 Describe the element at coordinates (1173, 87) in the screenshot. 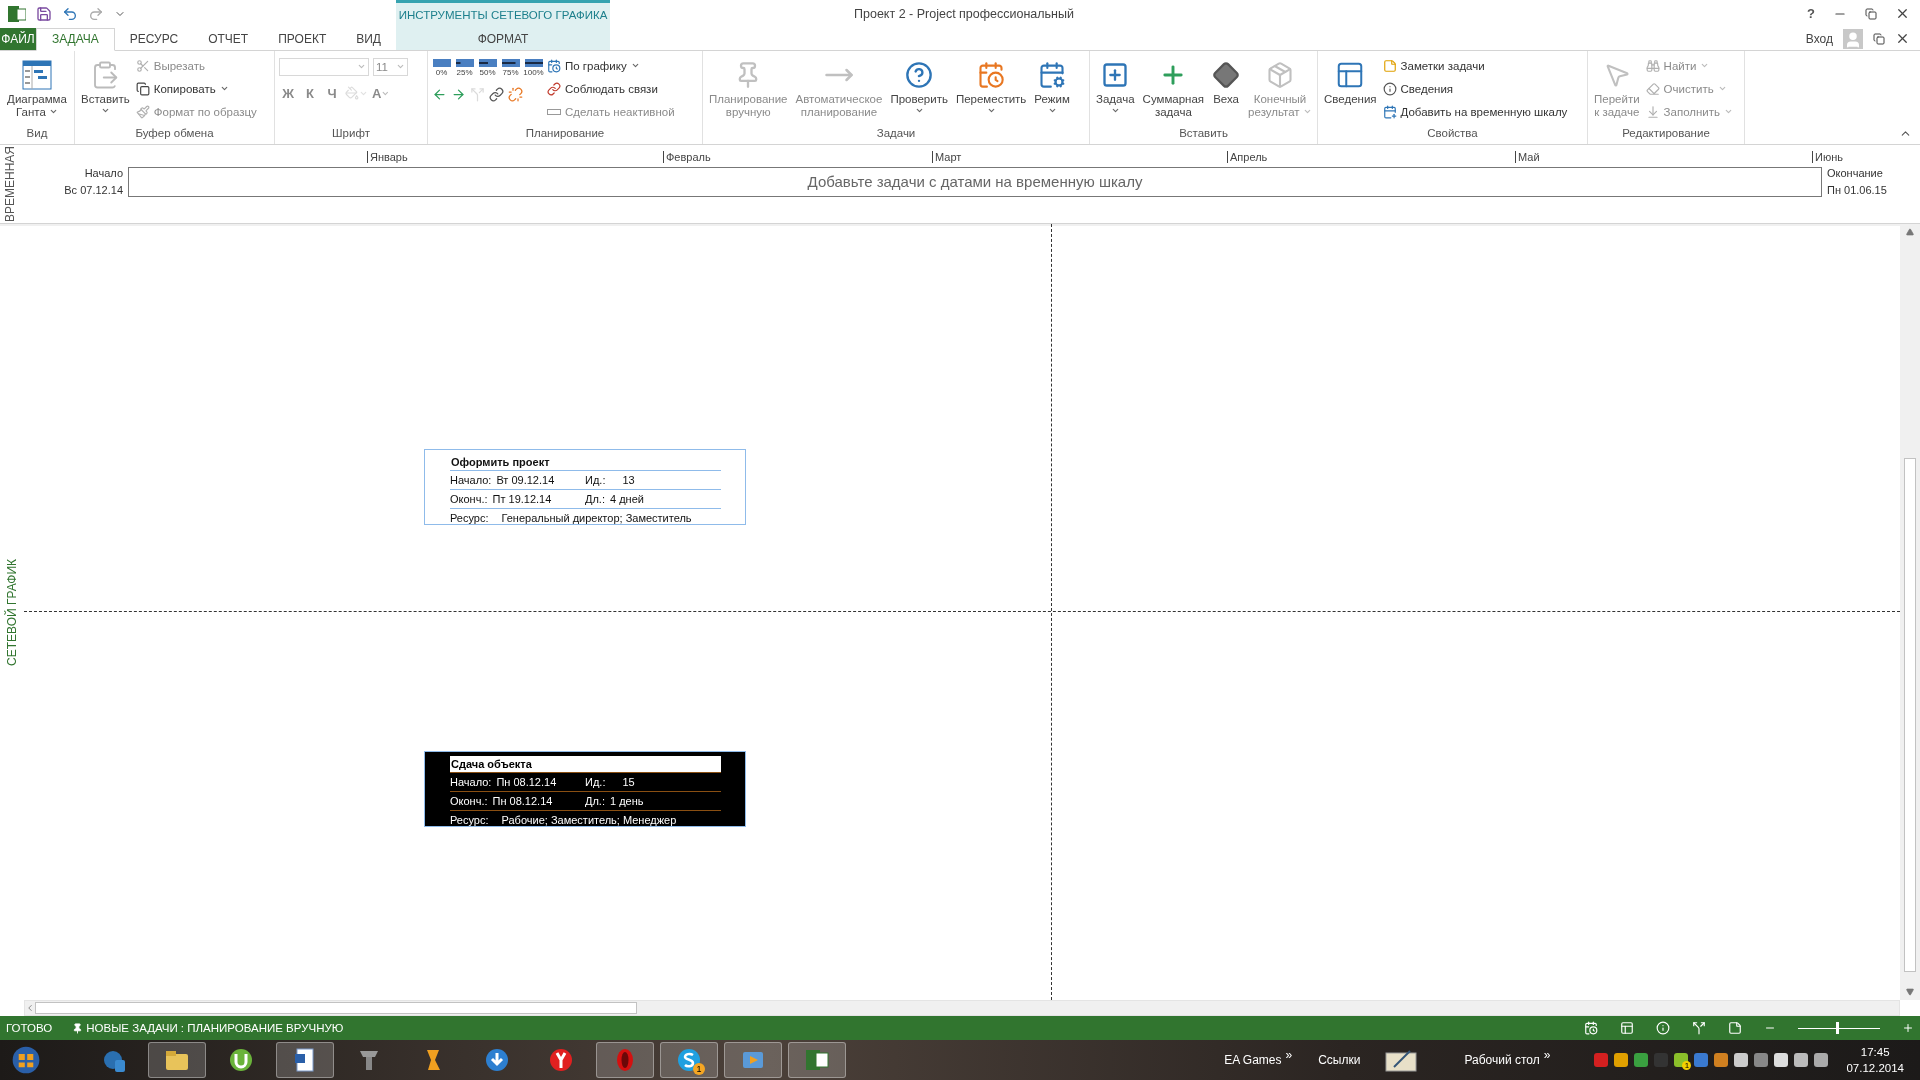

I see `ribbon-button: Суммарная задача` at that location.